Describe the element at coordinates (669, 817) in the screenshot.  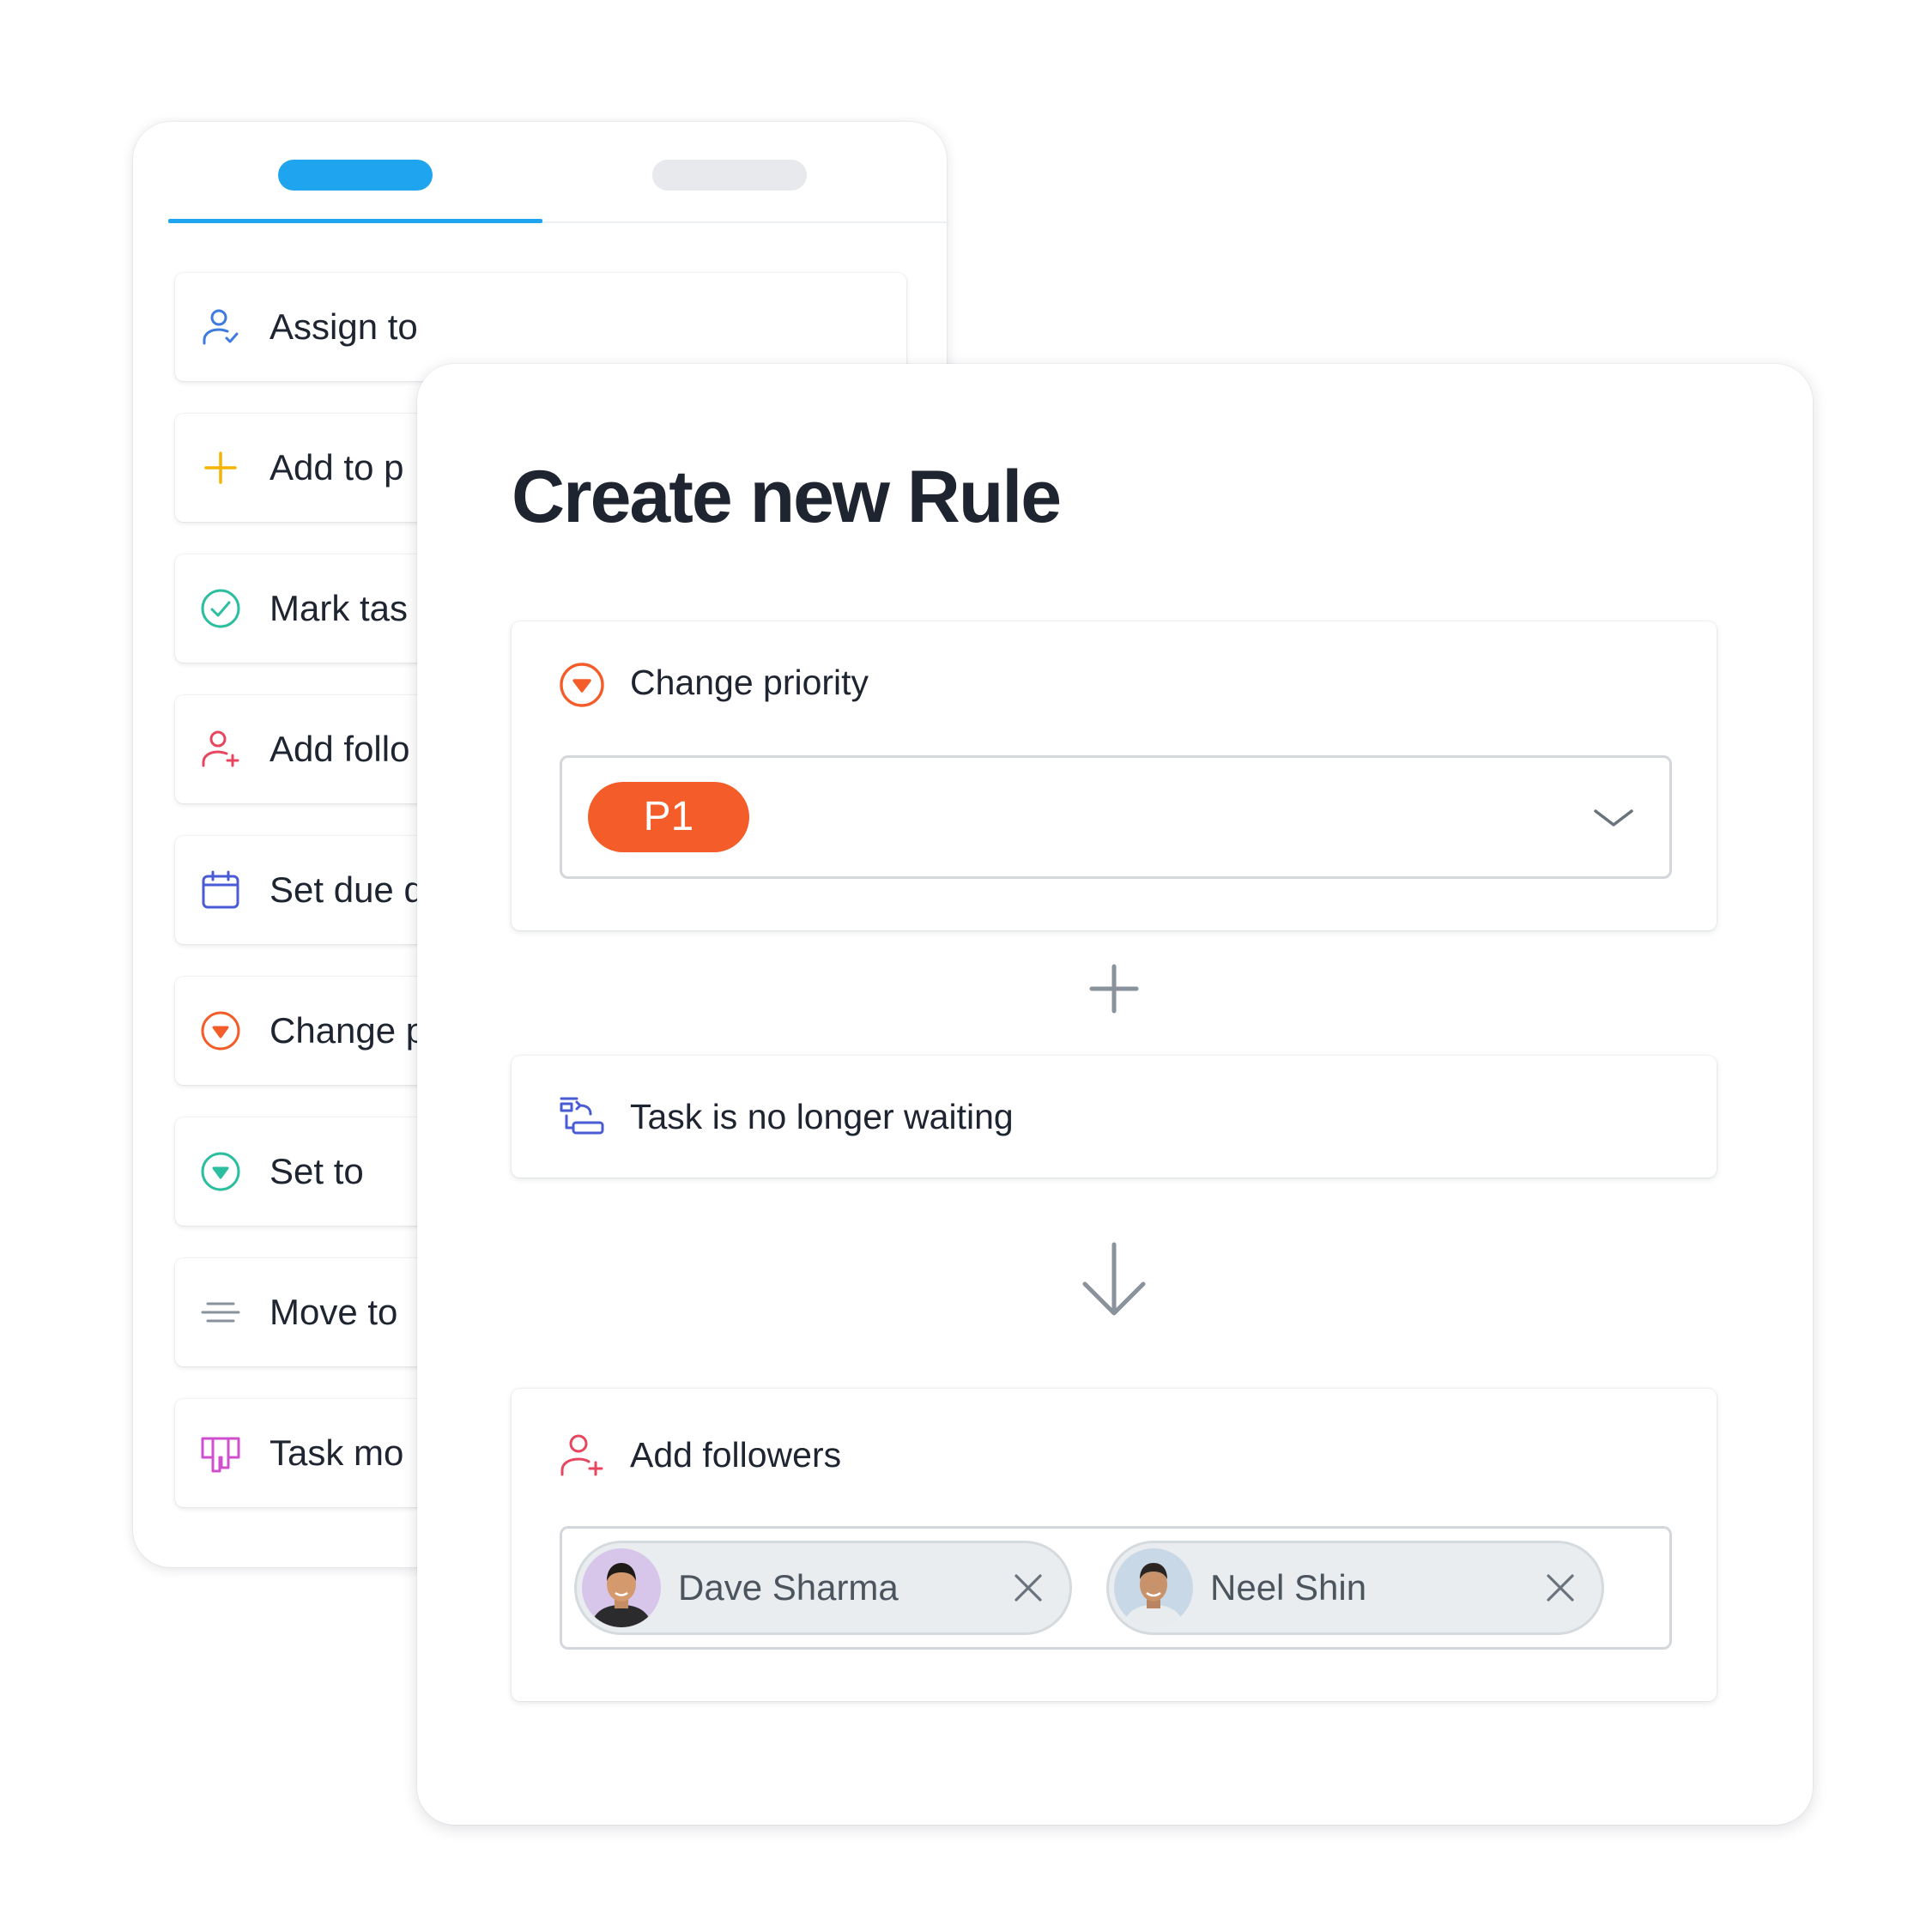
I see `priority-chip: P1` at that location.